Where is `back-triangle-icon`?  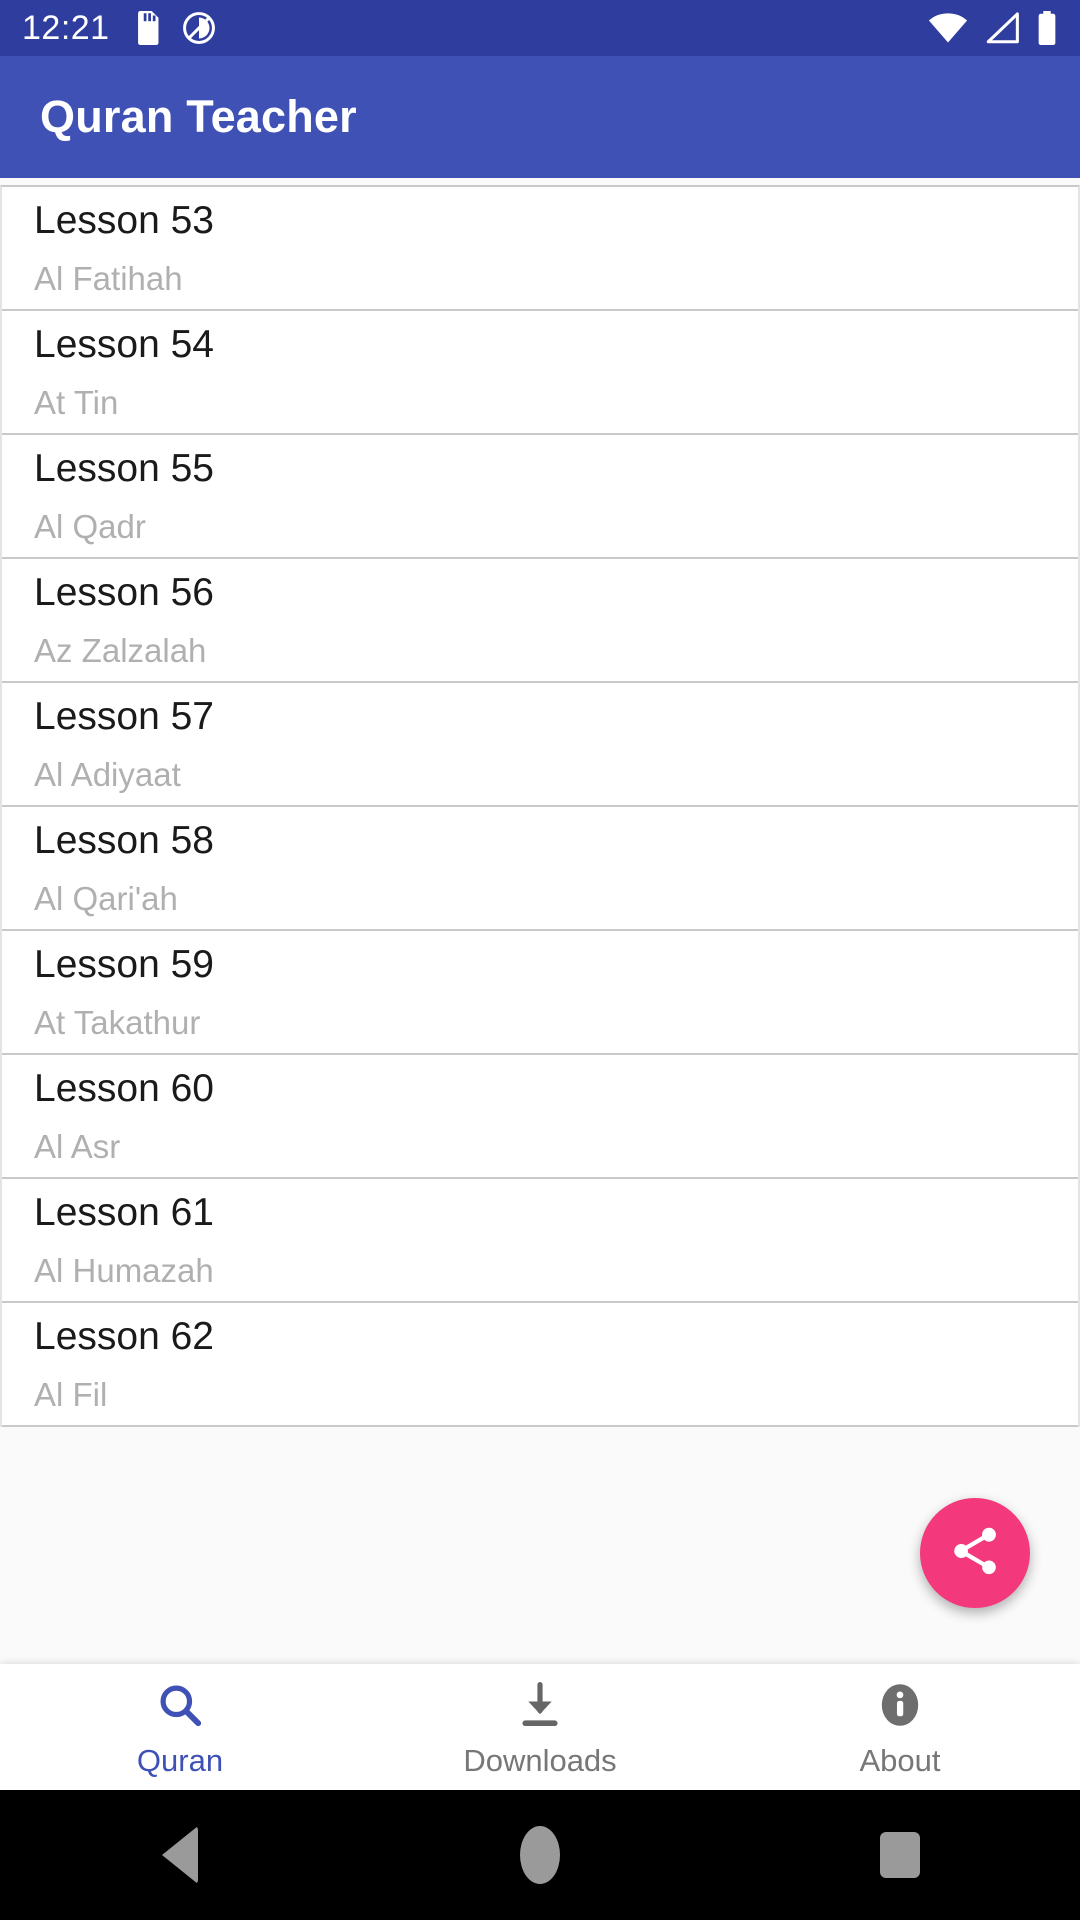 back-triangle-icon is located at coordinates (180, 1855).